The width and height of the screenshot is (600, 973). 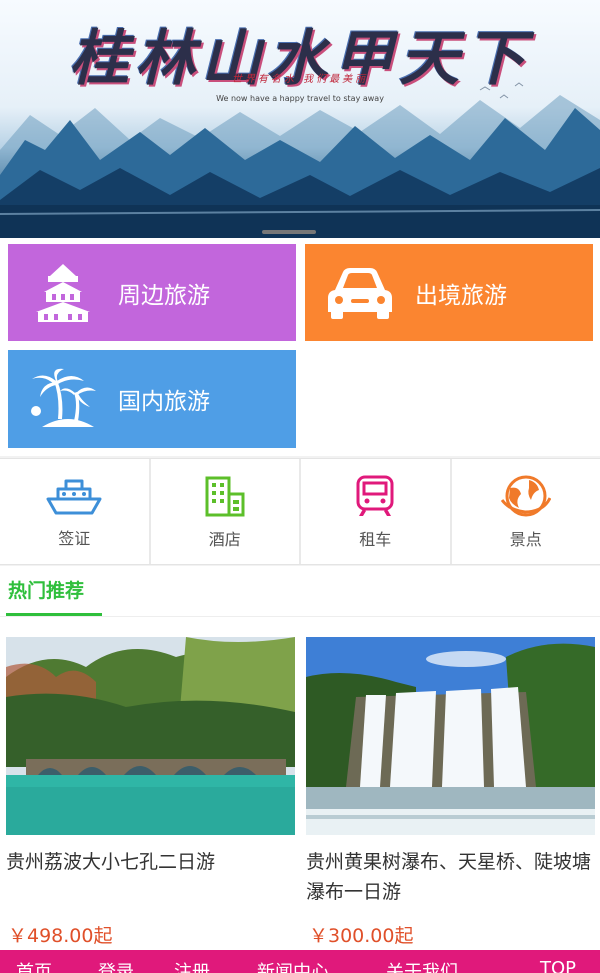 I want to click on quick-link-label: 租车, so click(x=375, y=539).